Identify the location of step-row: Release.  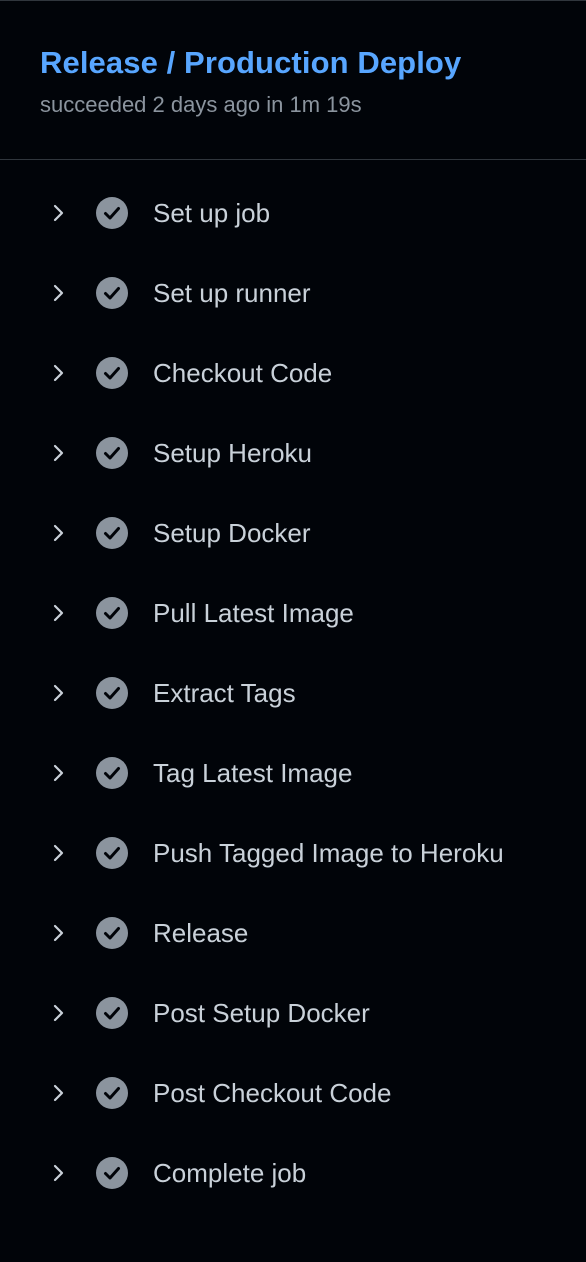
(293, 933).